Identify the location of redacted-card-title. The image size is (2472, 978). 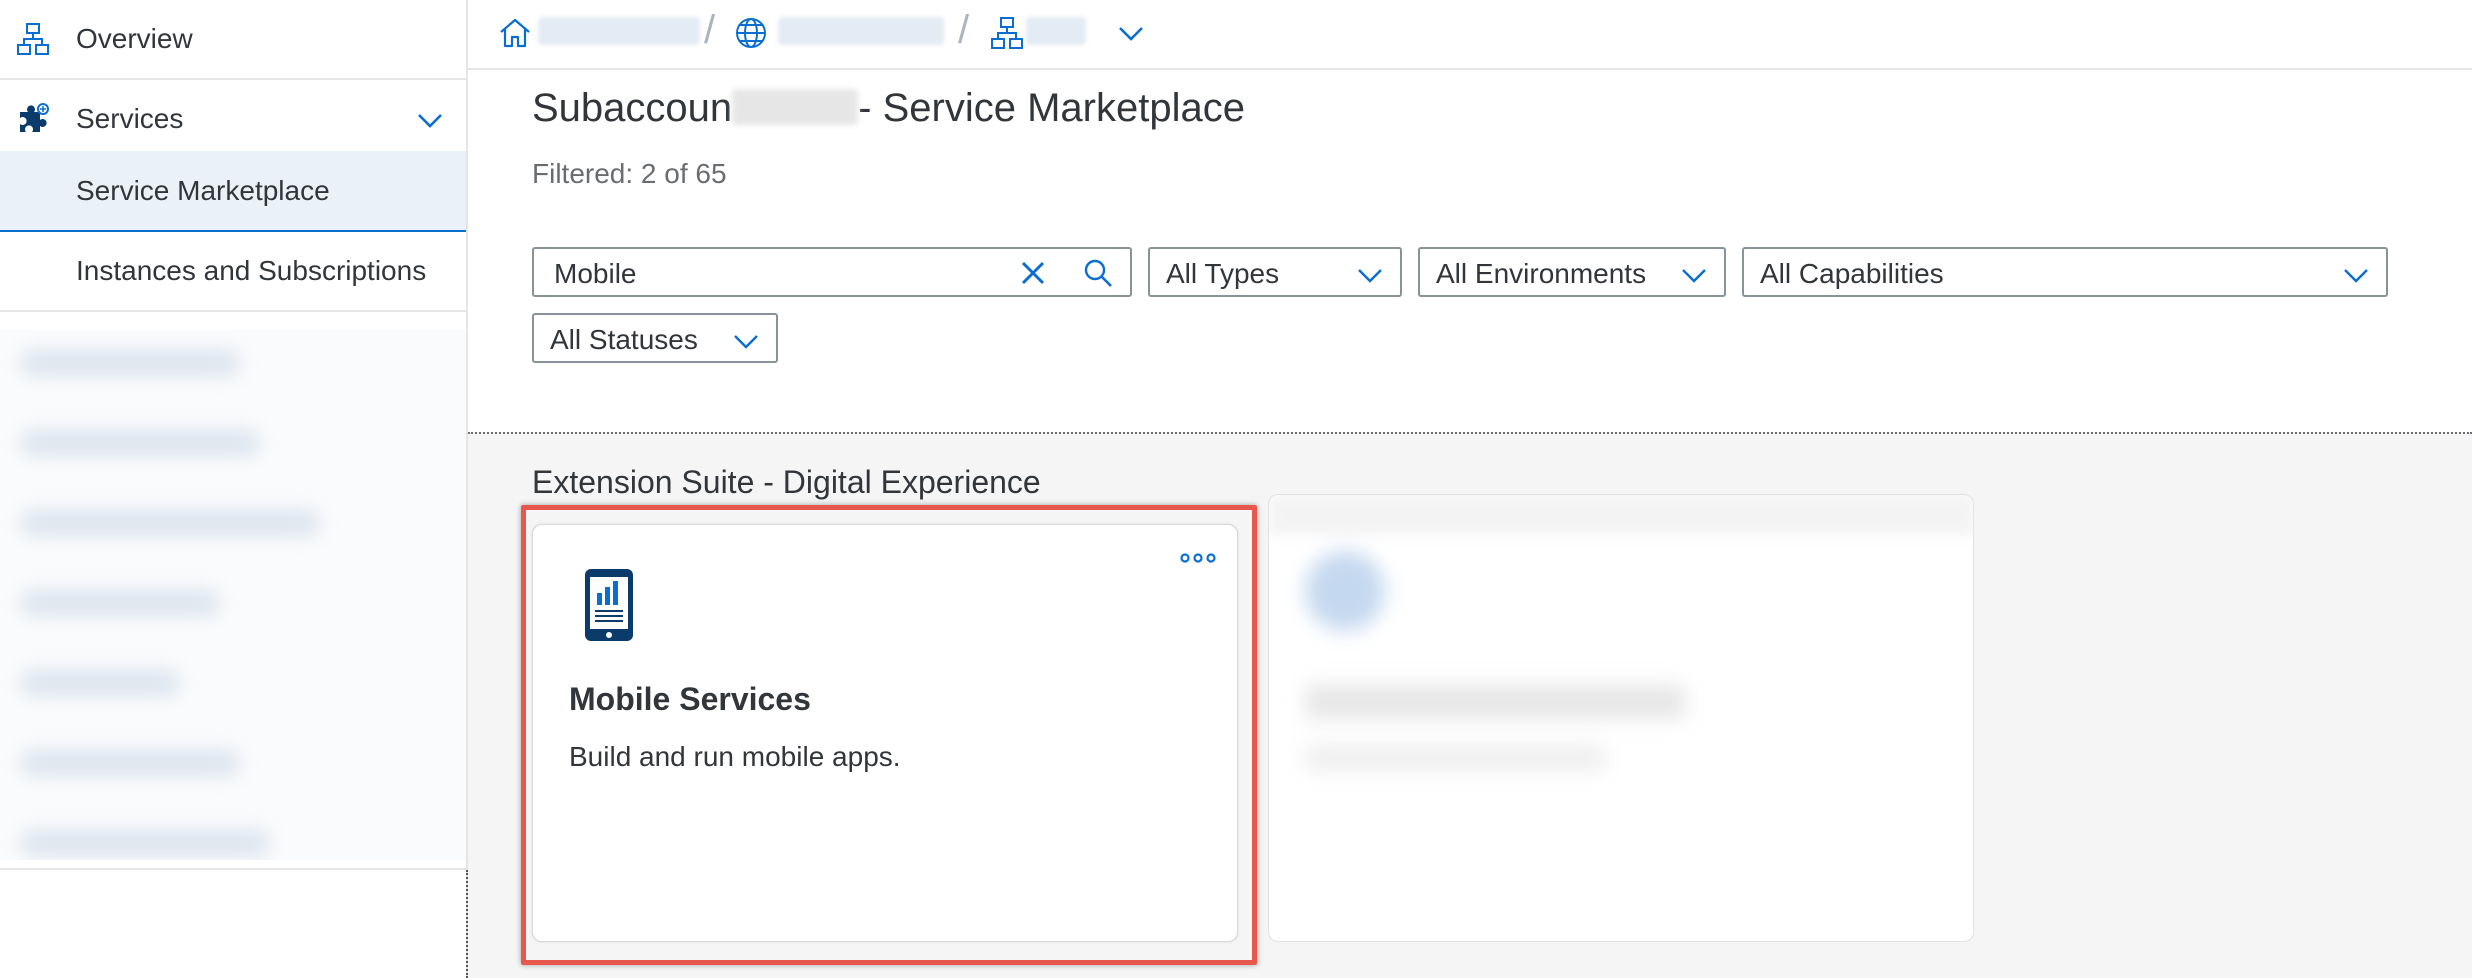
(1495, 702).